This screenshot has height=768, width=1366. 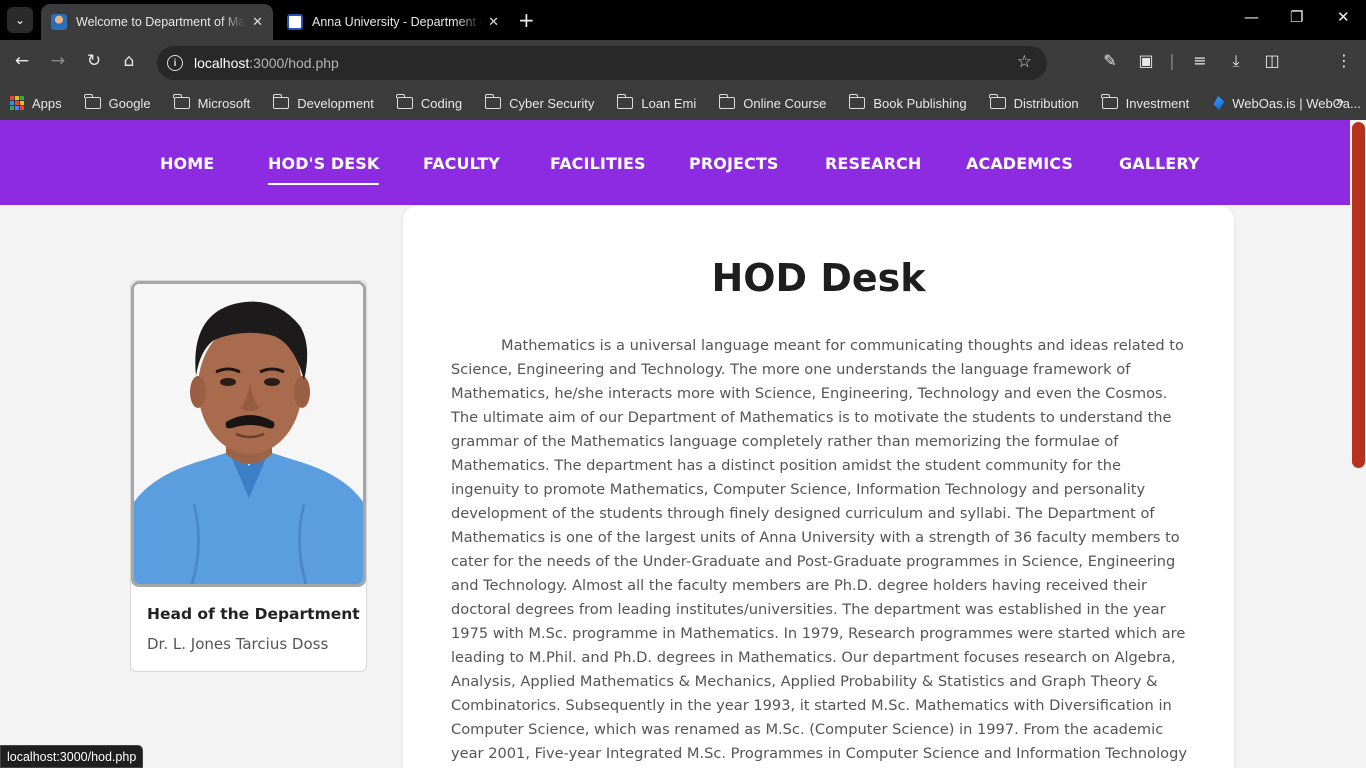 I want to click on forward-button: →, so click(x=58, y=61).